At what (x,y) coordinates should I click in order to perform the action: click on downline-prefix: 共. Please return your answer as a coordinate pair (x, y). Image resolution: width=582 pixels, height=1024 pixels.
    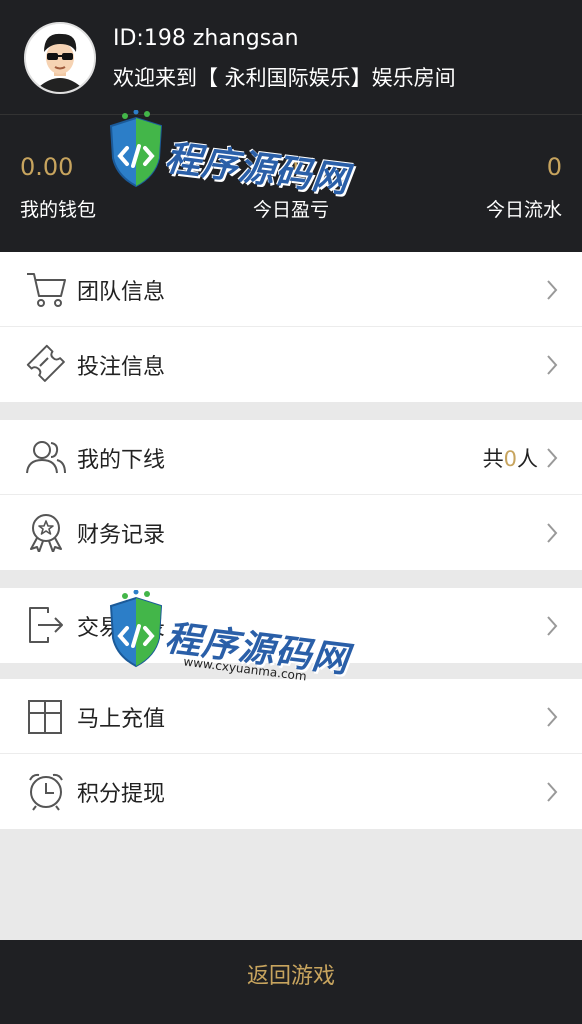
    Looking at the image, I should click on (493, 459).